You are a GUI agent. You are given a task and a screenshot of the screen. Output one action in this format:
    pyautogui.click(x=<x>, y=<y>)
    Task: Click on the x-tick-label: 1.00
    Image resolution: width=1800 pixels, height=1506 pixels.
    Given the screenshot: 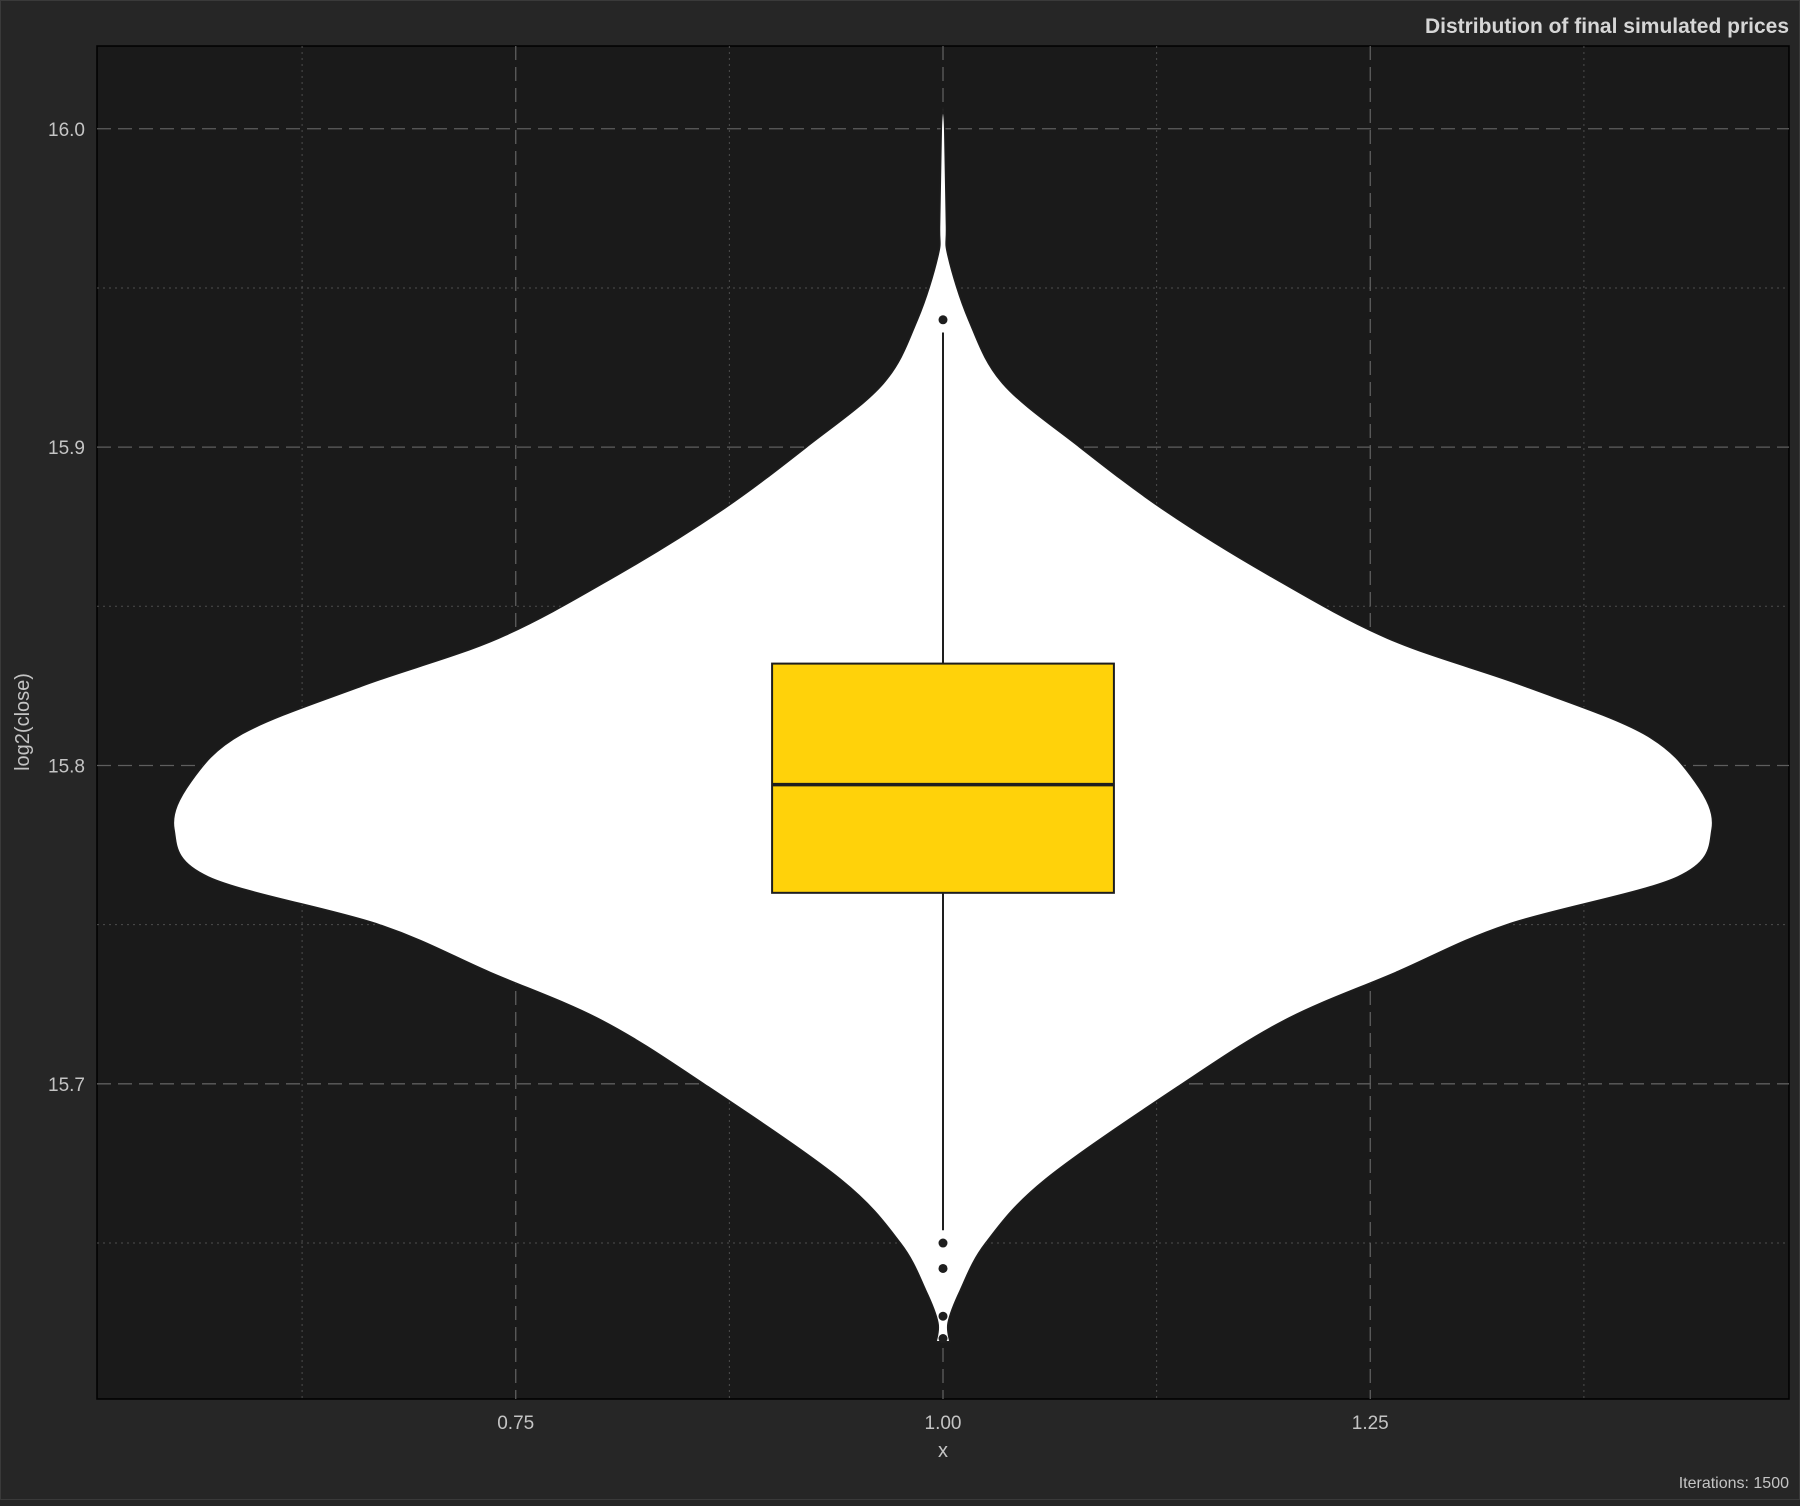 What is the action you would take?
    pyautogui.click(x=943, y=1423)
    